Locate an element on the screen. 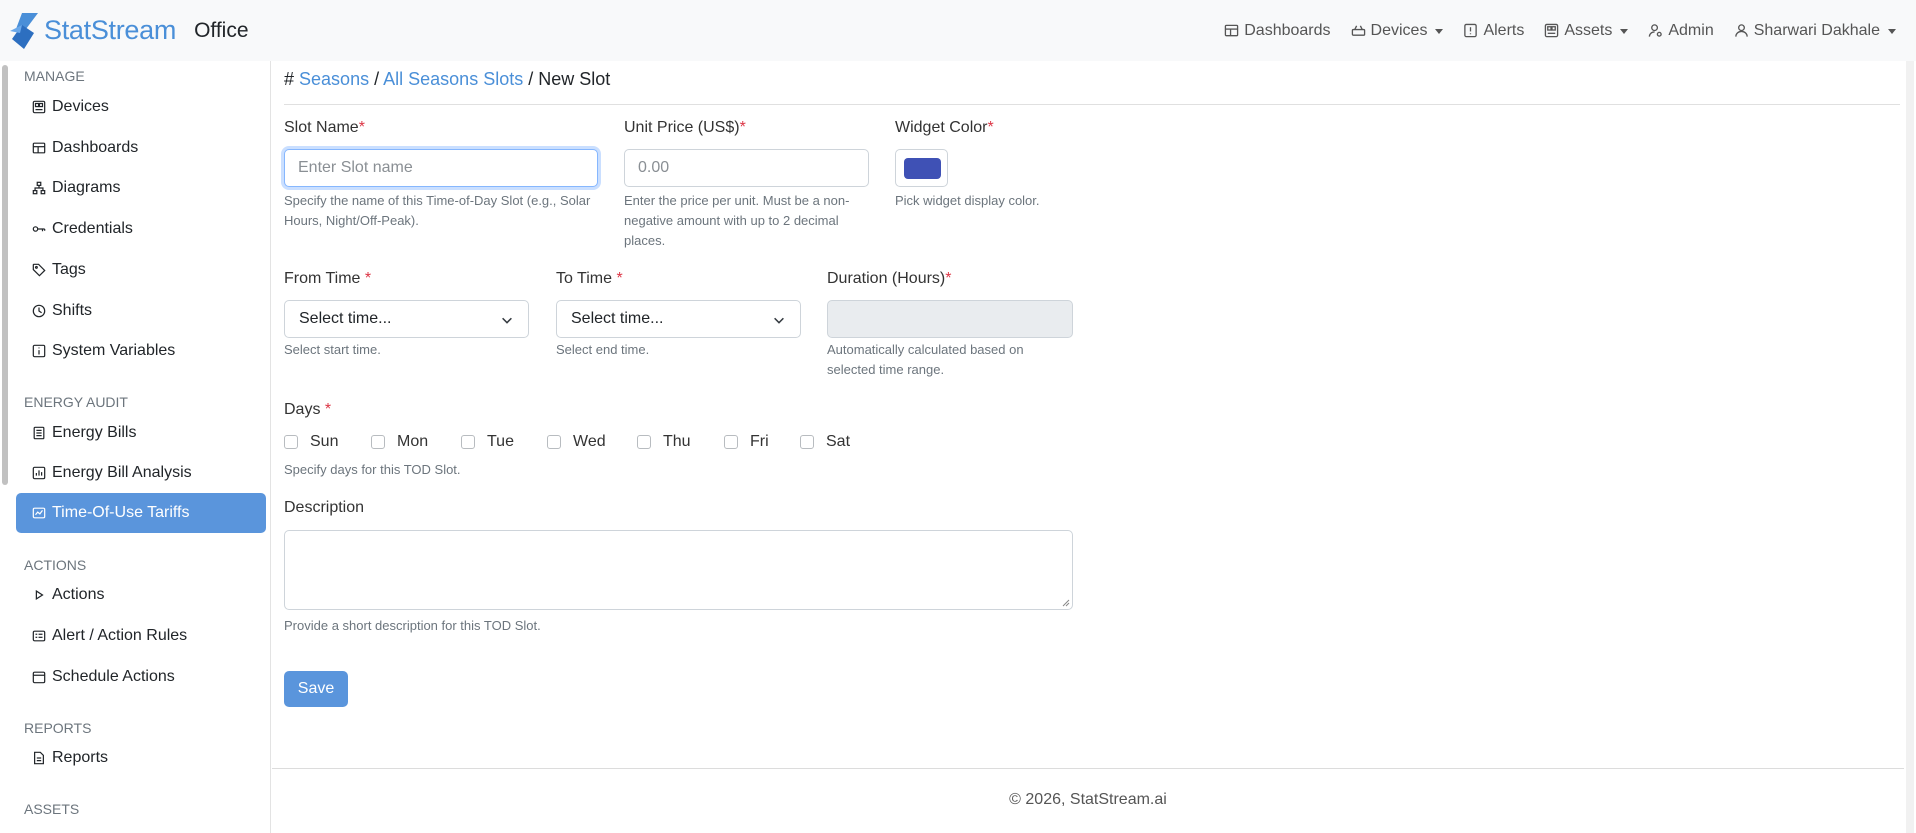 The width and height of the screenshot is (1916, 833). nav-assets: Assets is located at coordinates (1586, 30).